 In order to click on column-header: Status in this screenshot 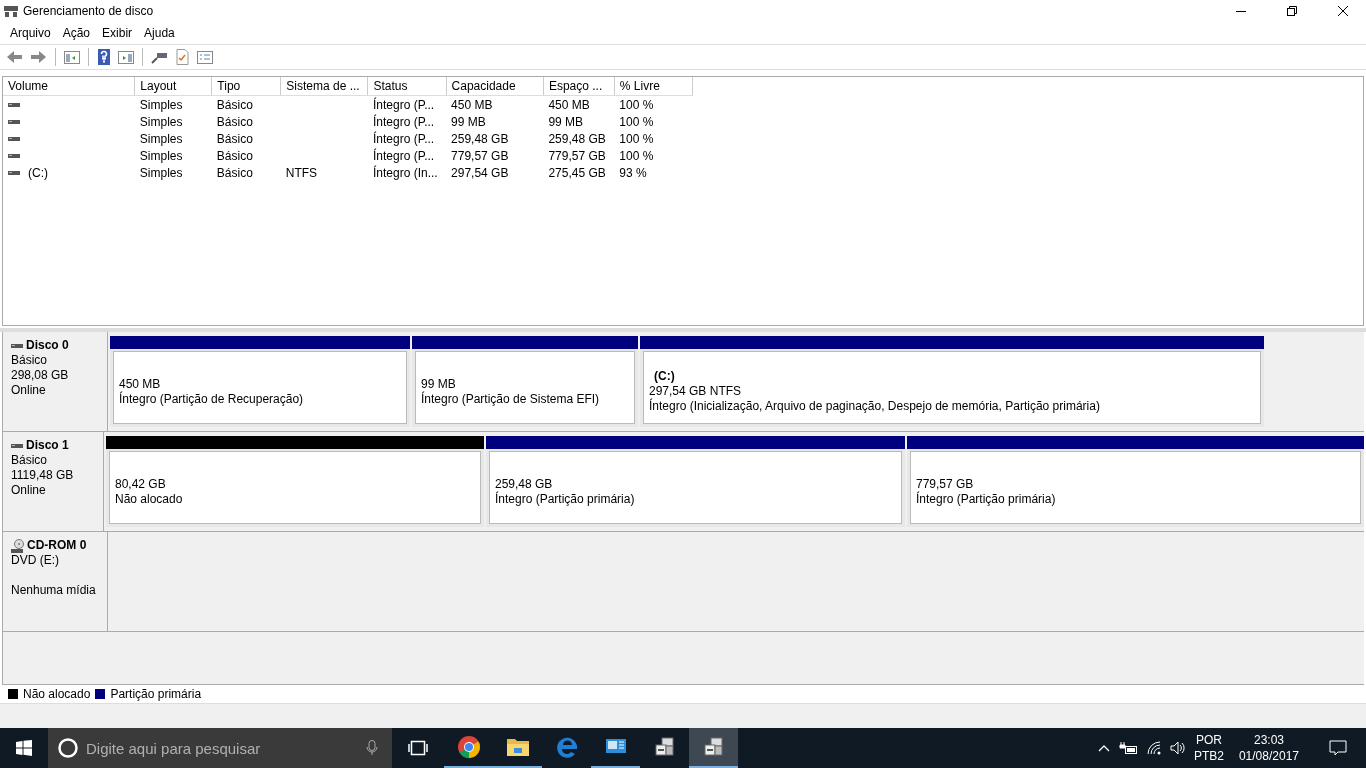, I will do `click(407, 86)`.